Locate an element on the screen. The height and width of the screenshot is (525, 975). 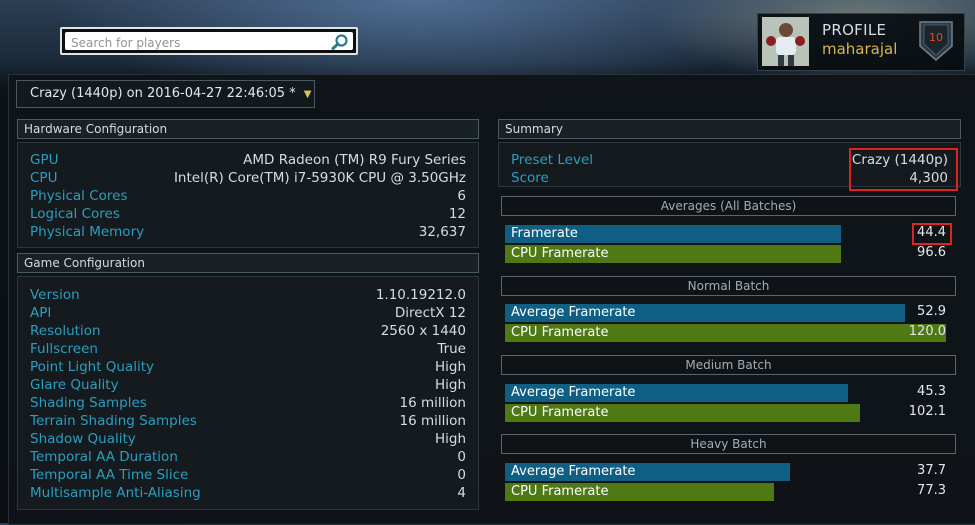
heavy-cpu-bar: CPU Framerate is located at coordinates (639, 492).